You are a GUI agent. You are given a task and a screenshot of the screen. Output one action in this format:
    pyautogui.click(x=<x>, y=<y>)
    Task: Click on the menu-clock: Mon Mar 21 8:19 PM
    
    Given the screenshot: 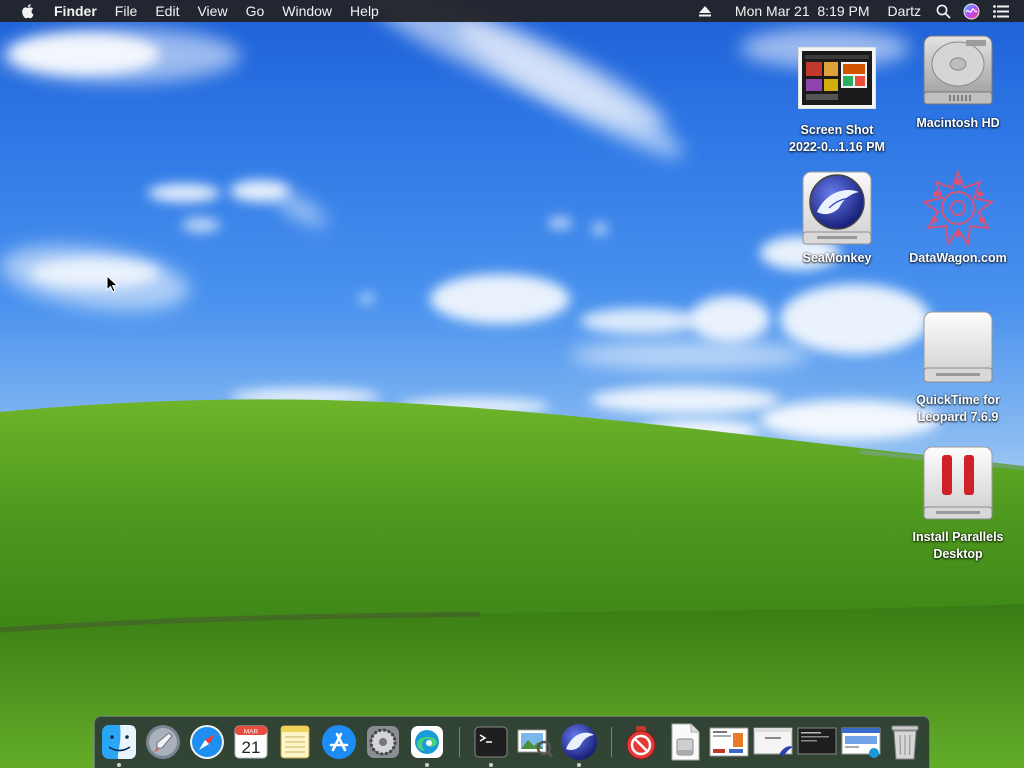 What is the action you would take?
    pyautogui.click(x=802, y=11)
    